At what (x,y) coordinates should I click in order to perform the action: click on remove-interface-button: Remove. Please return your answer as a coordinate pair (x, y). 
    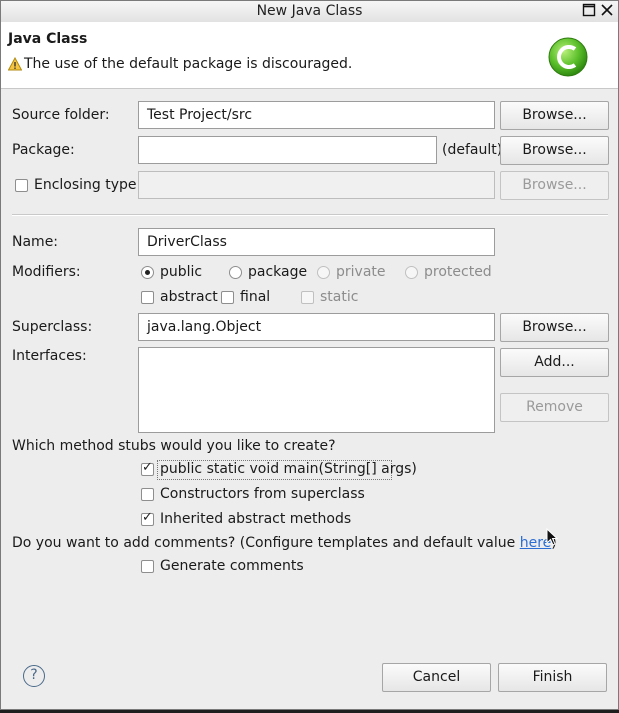
    Looking at the image, I should click on (554, 407).